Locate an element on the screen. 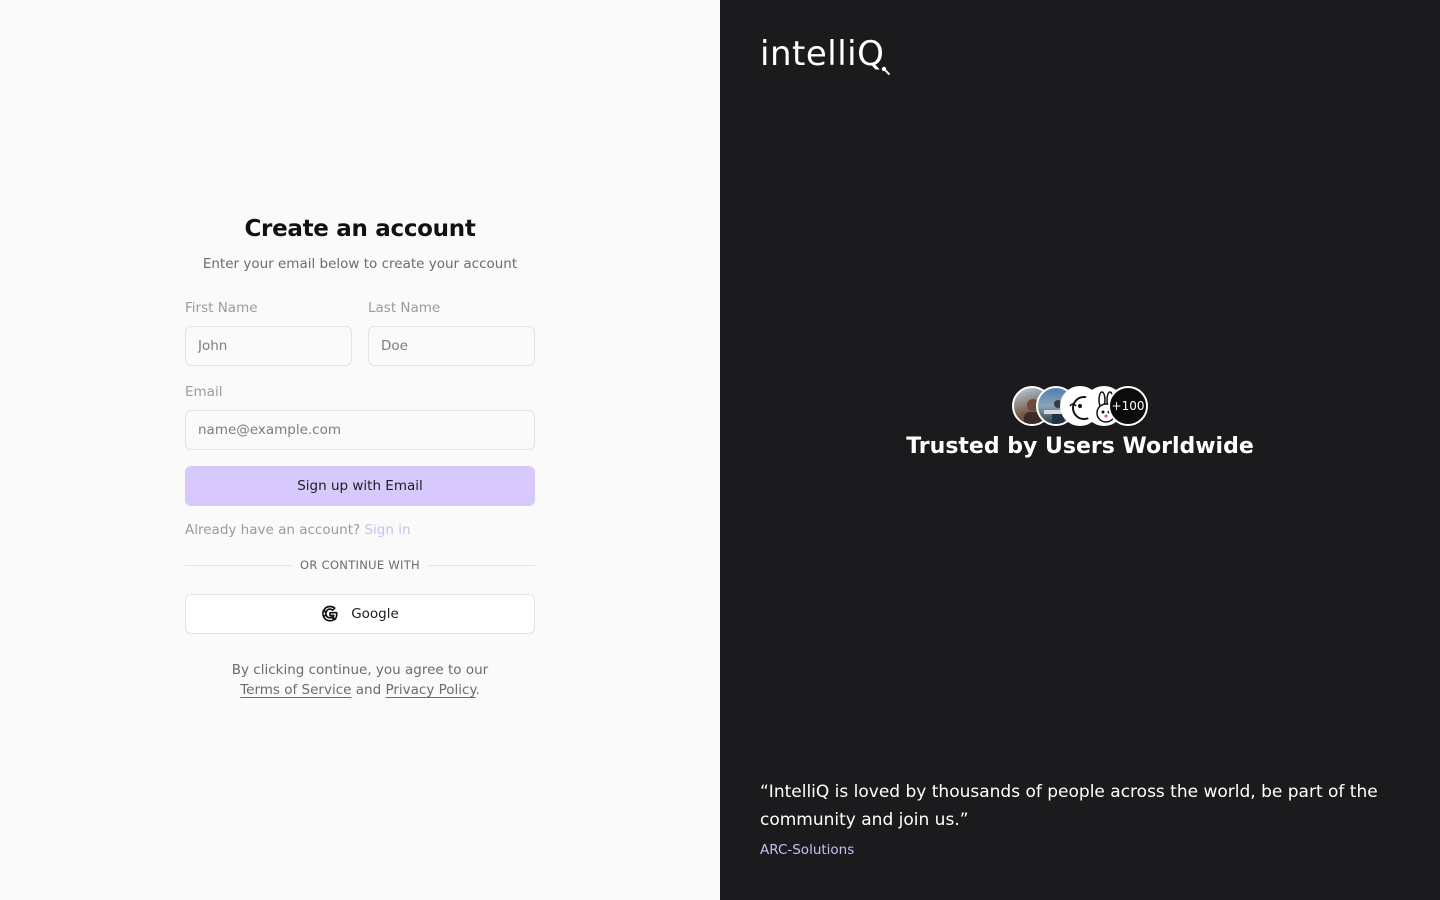  divider-text: OR CONTINUE WITH is located at coordinates (360, 565).